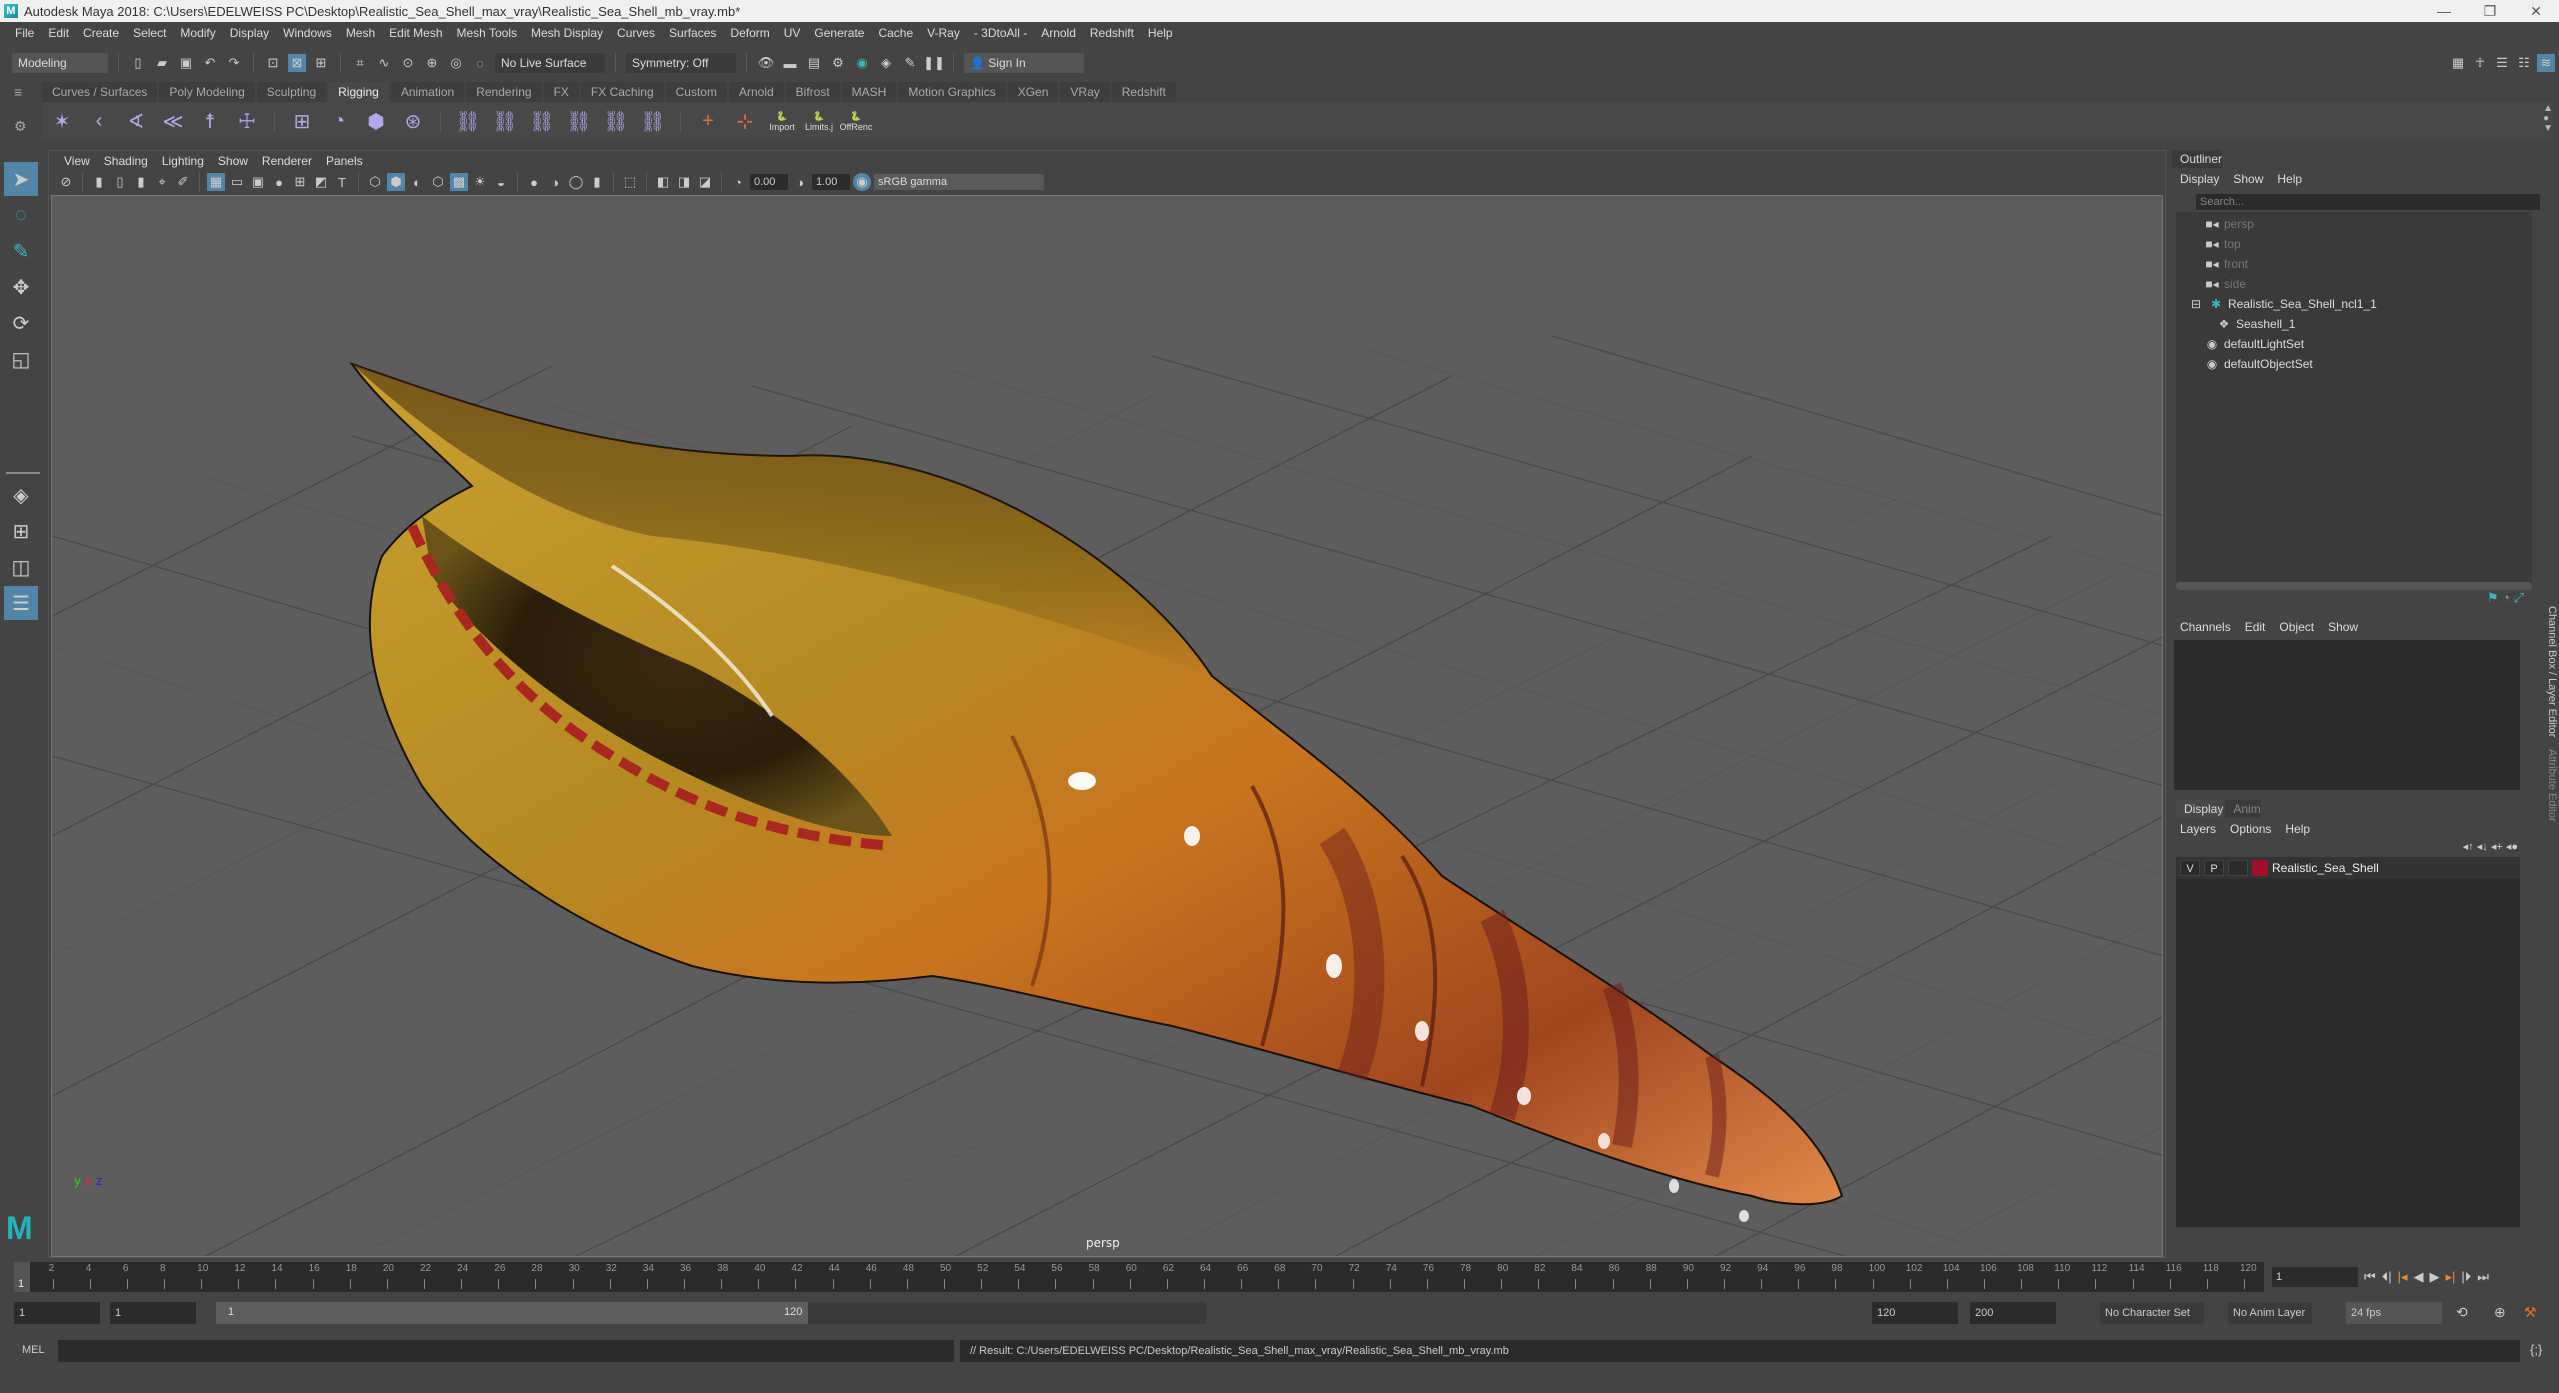 This screenshot has height=1393, width=2559. I want to click on menu-deform: Deform, so click(749, 33).